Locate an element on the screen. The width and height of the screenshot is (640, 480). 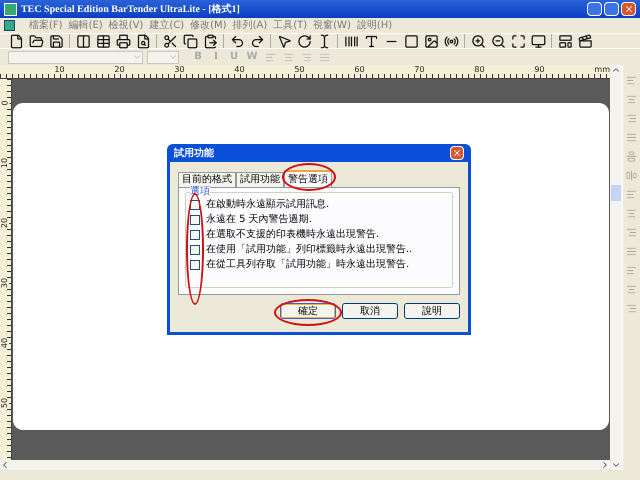
dialog-button: 取消 is located at coordinates (370, 311).